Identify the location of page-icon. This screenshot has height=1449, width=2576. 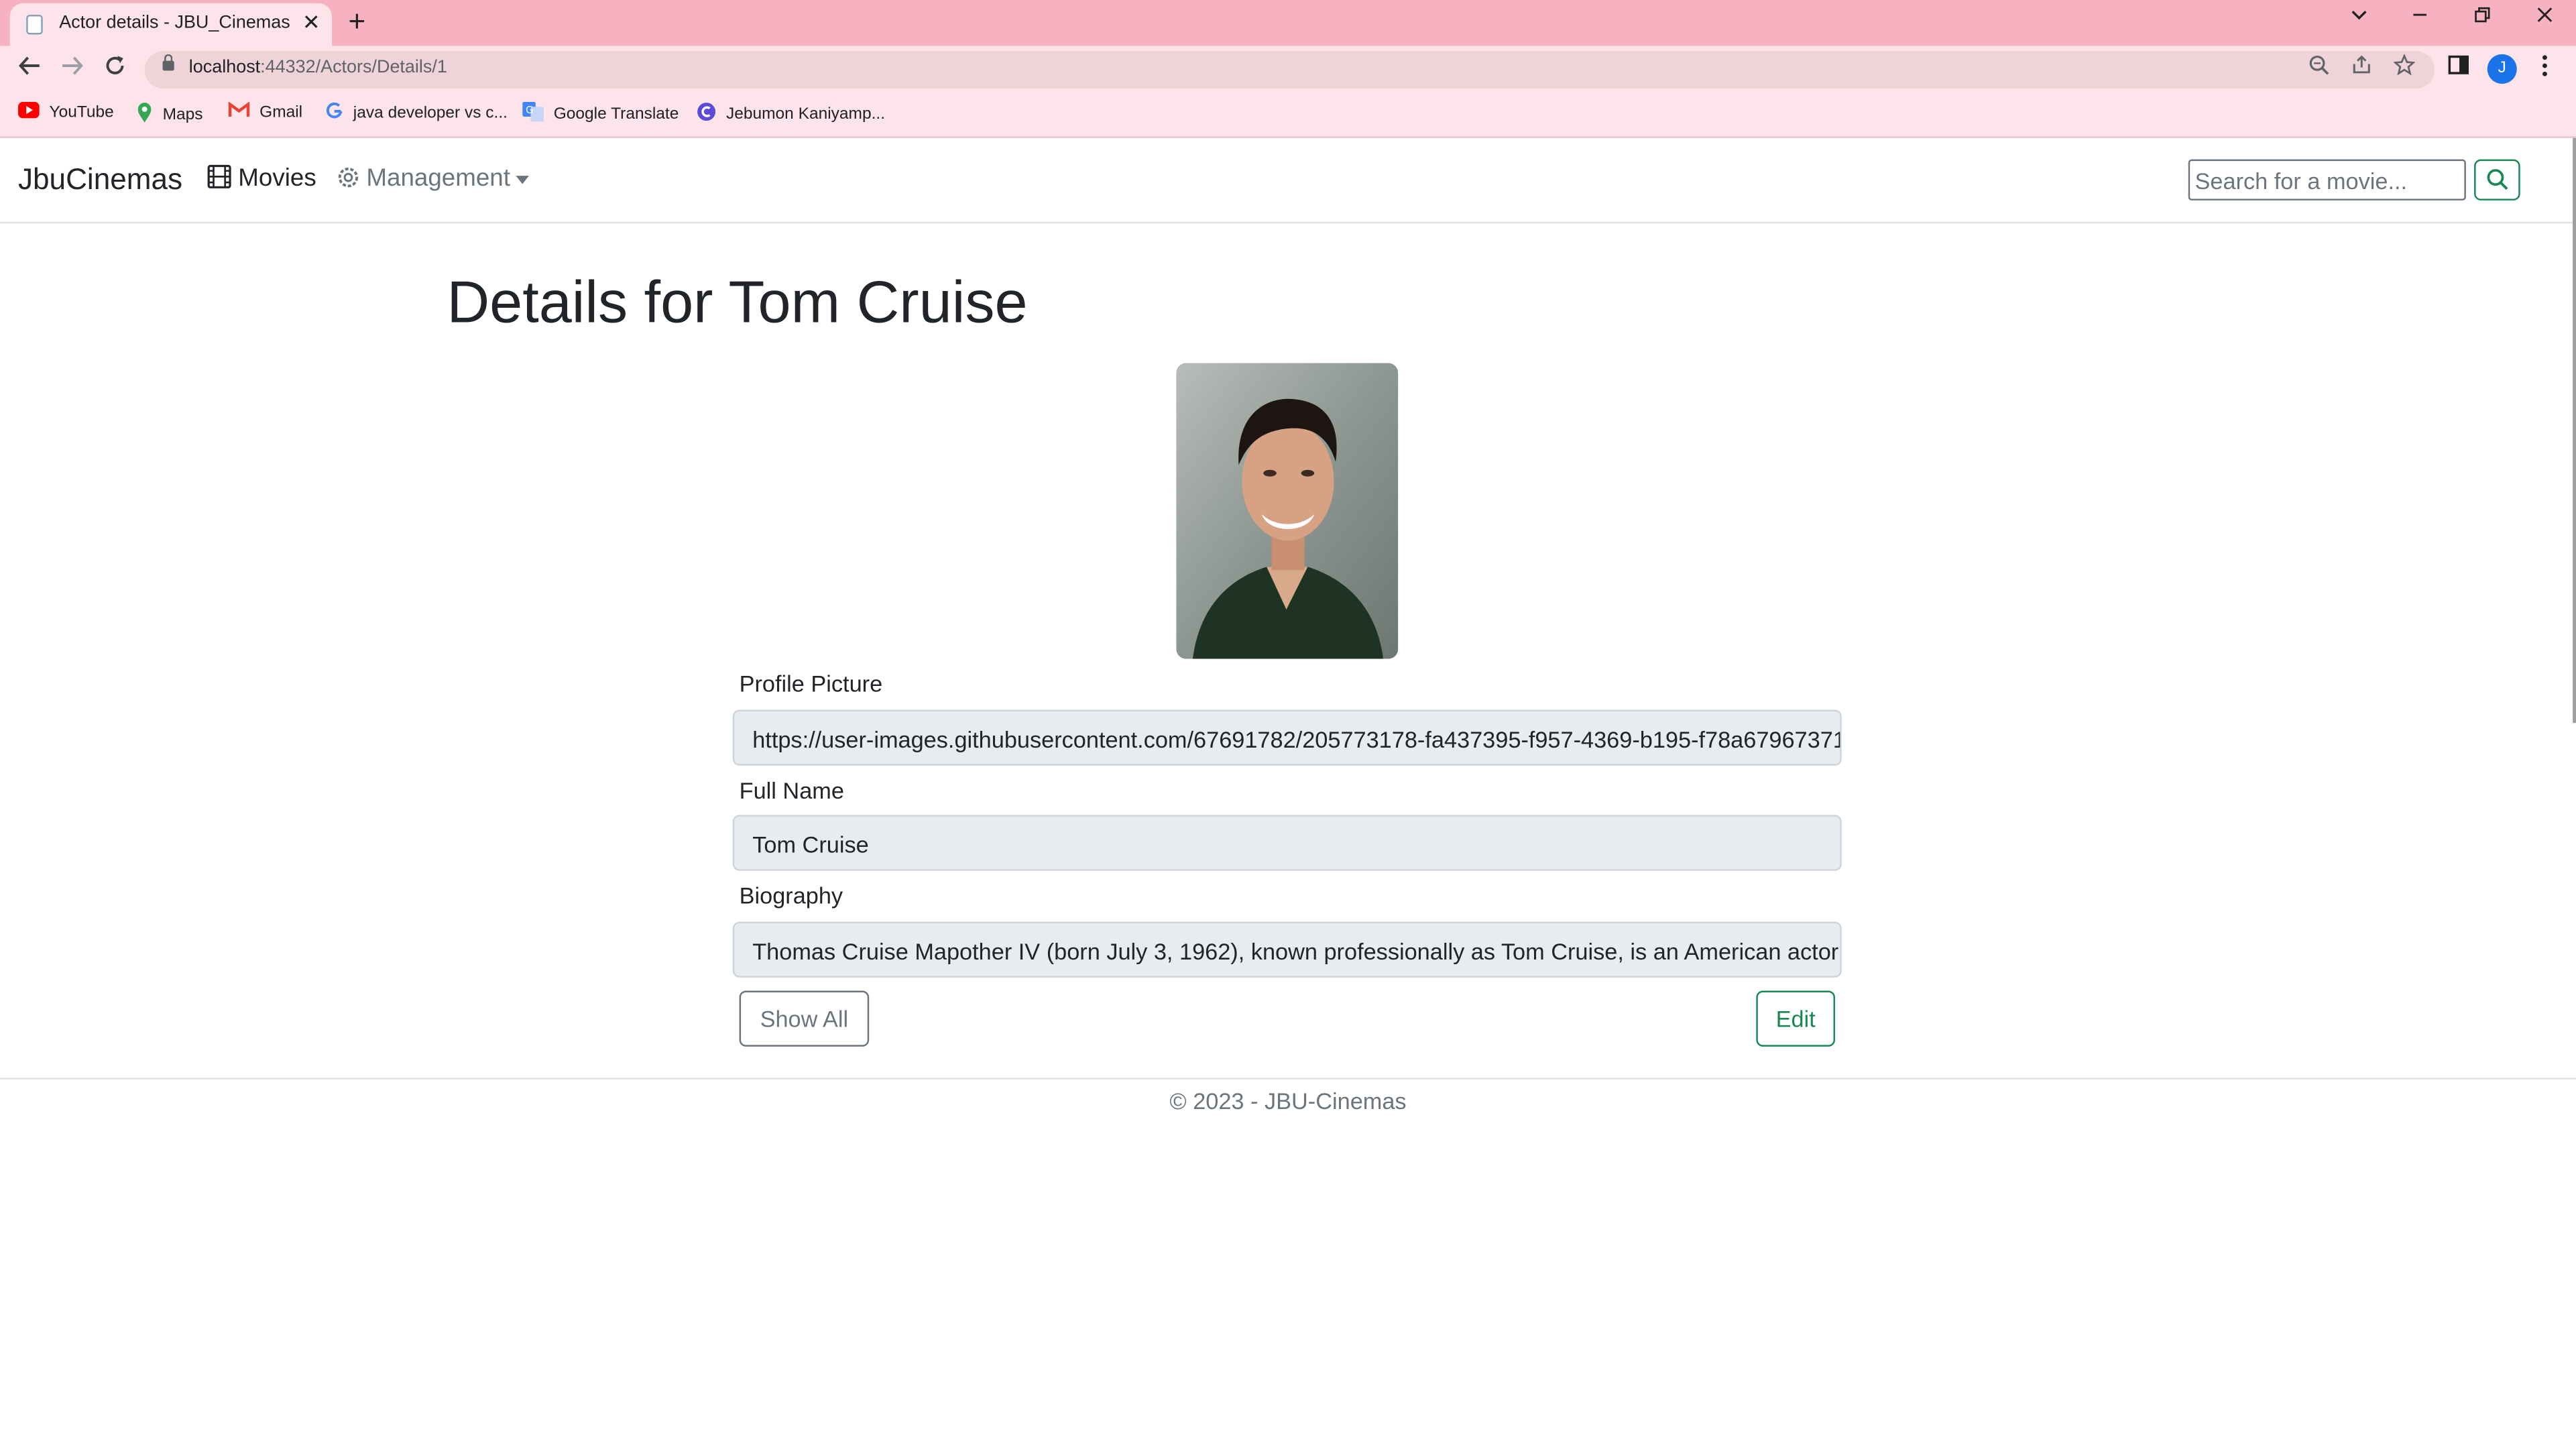
(34, 25).